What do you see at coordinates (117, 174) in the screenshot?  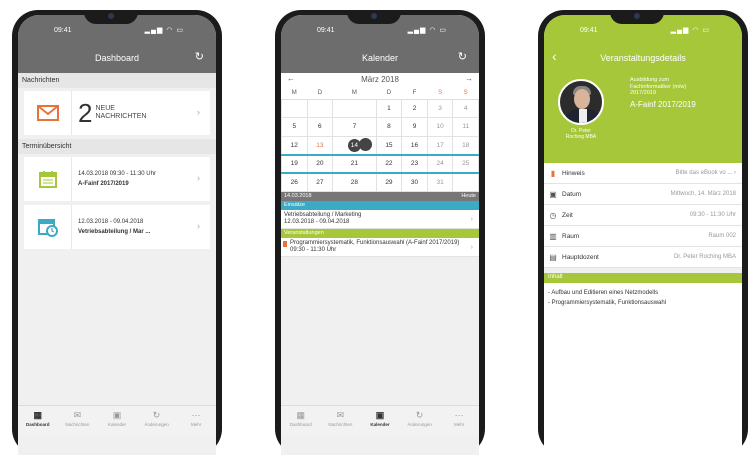 I see `appointment-date: 14.03.2018 09:30 - 11:30 Uhr` at bounding box center [117, 174].